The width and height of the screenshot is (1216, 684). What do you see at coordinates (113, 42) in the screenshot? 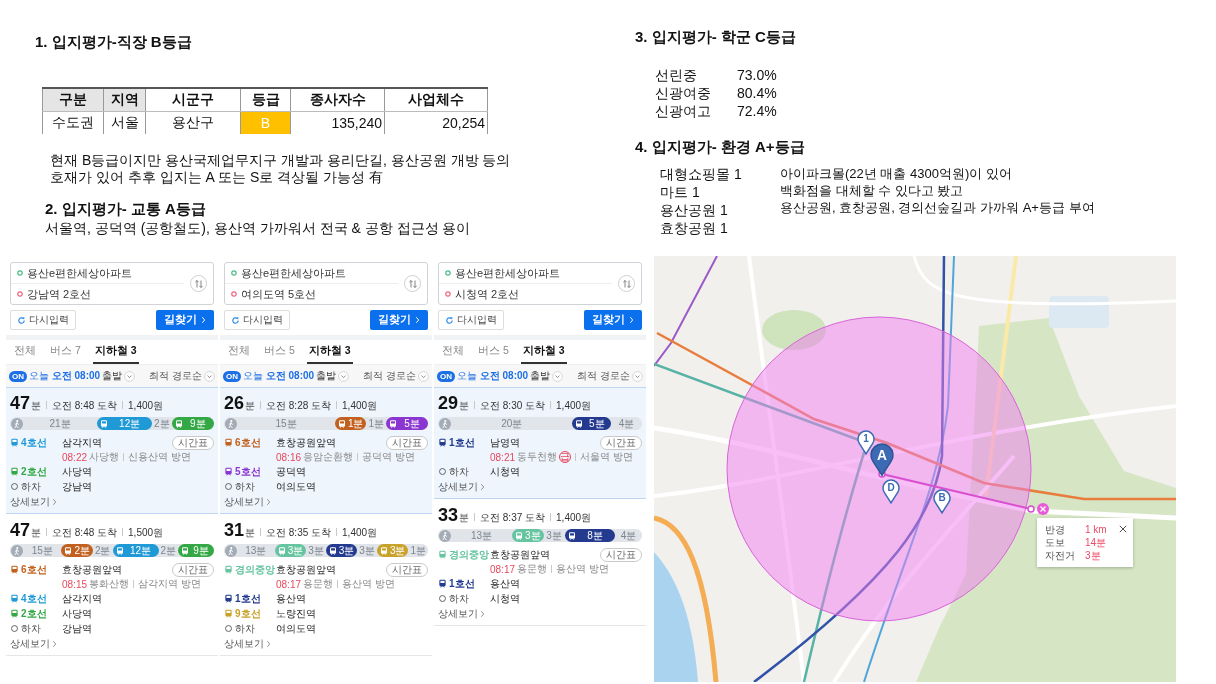
I see `section-heading: 1. 입지평가-직장 B등급` at bounding box center [113, 42].